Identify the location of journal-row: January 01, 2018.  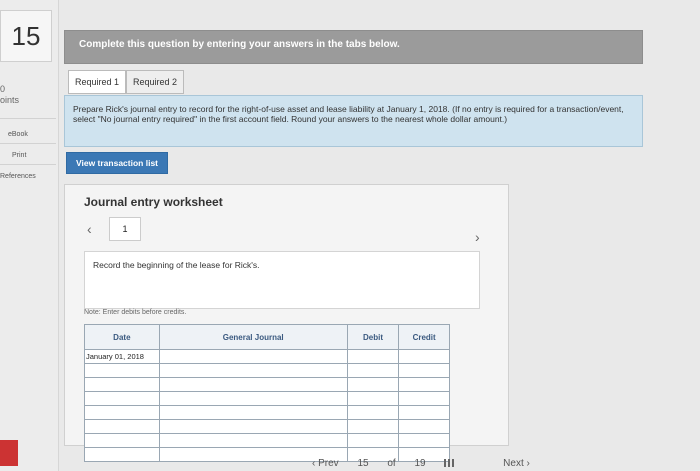
(267, 356).